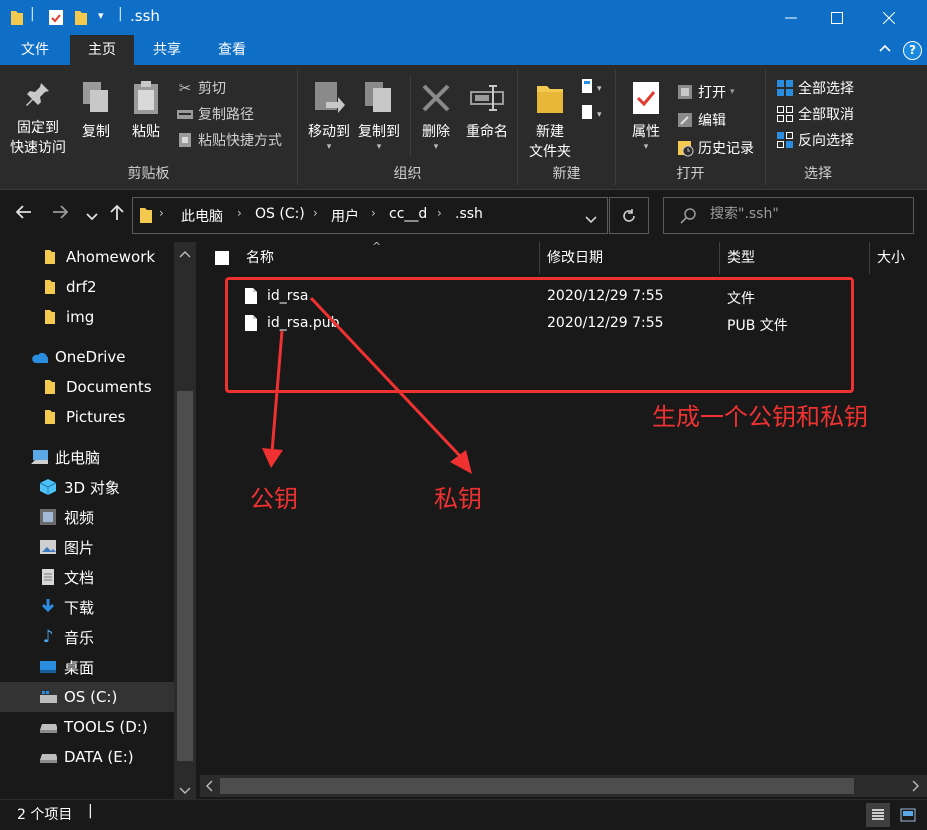 The image size is (927, 830). What do you see at coordinates (87, 637) in the screenshot?
I see `nav-item-music: ♪ 音乐` at bounding box center [87, 637].